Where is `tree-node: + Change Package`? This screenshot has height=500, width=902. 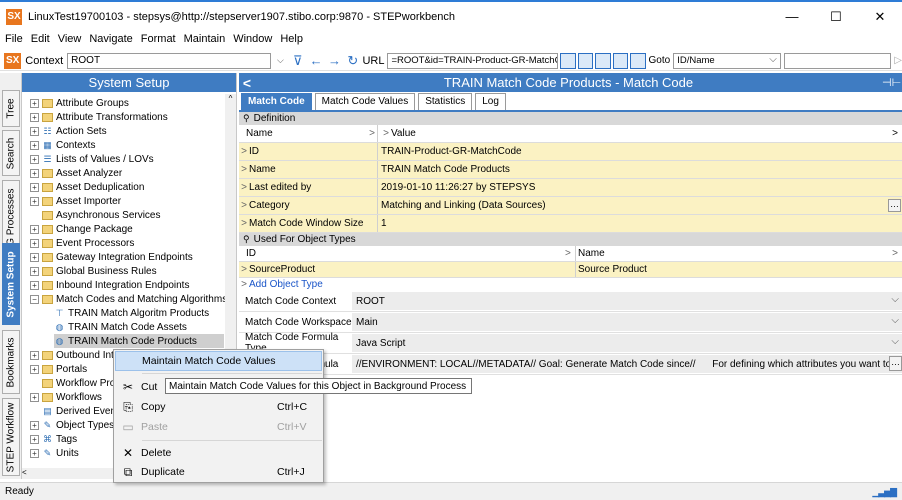
tree-node: + Change Package is located at coordinates (81, 229).